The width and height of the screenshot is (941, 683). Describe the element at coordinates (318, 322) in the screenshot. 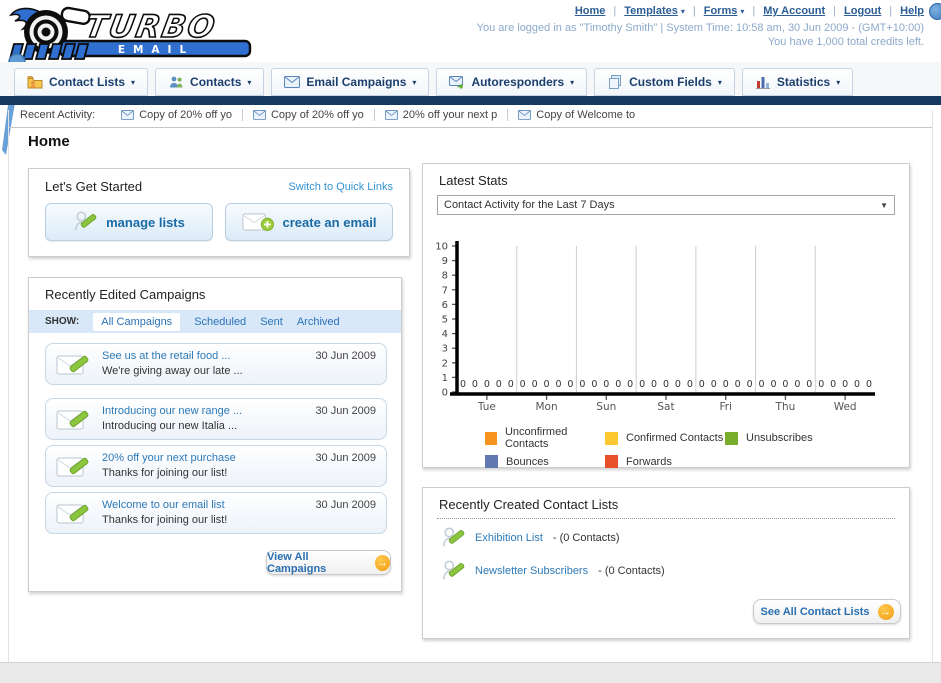

I see `filter-archived: Archived` at that location.